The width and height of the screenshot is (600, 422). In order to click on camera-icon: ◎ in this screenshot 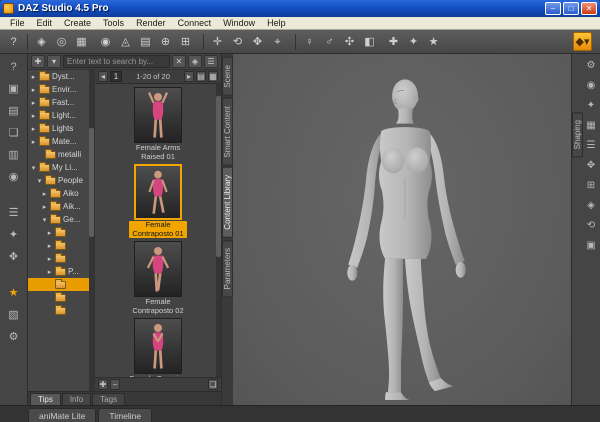, I will do `click(61, 41)`.